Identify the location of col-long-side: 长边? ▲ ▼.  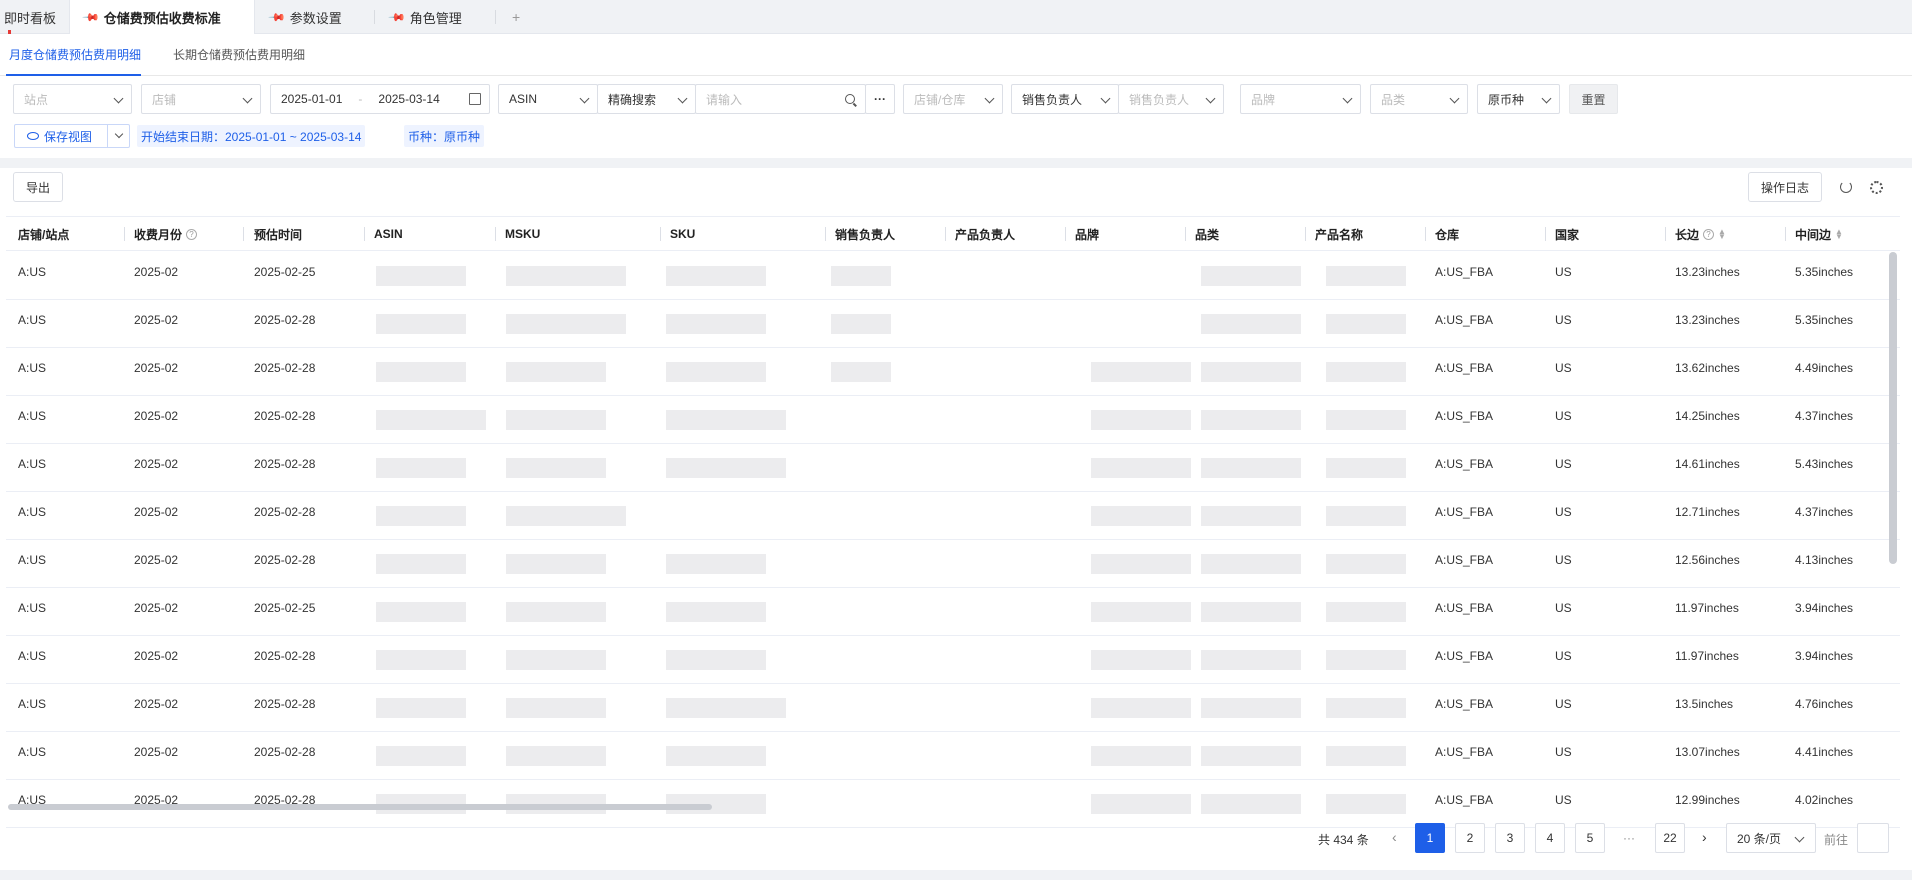
(1694, 234).